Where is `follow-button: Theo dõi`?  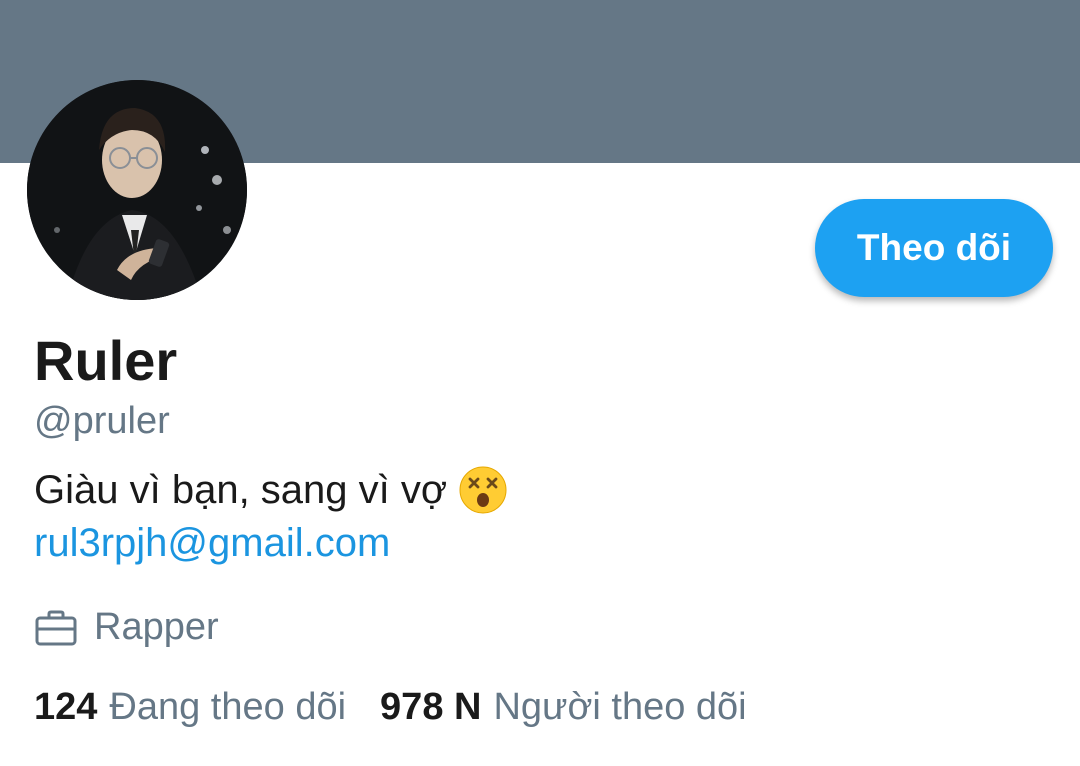
follow-button: Theo dõi is located at coordinates (934, 248).